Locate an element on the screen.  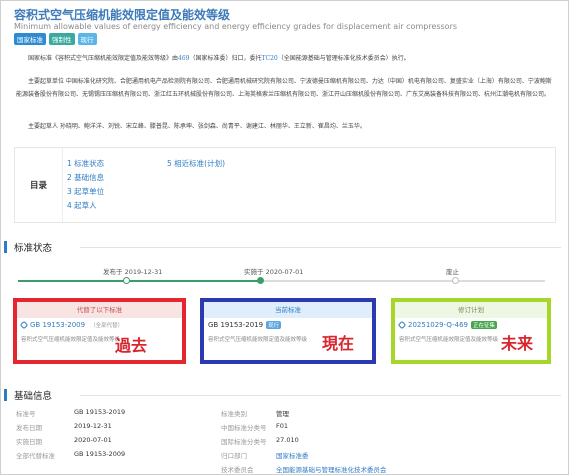
field-value: 27.010 is located at coordinates (287, 440).